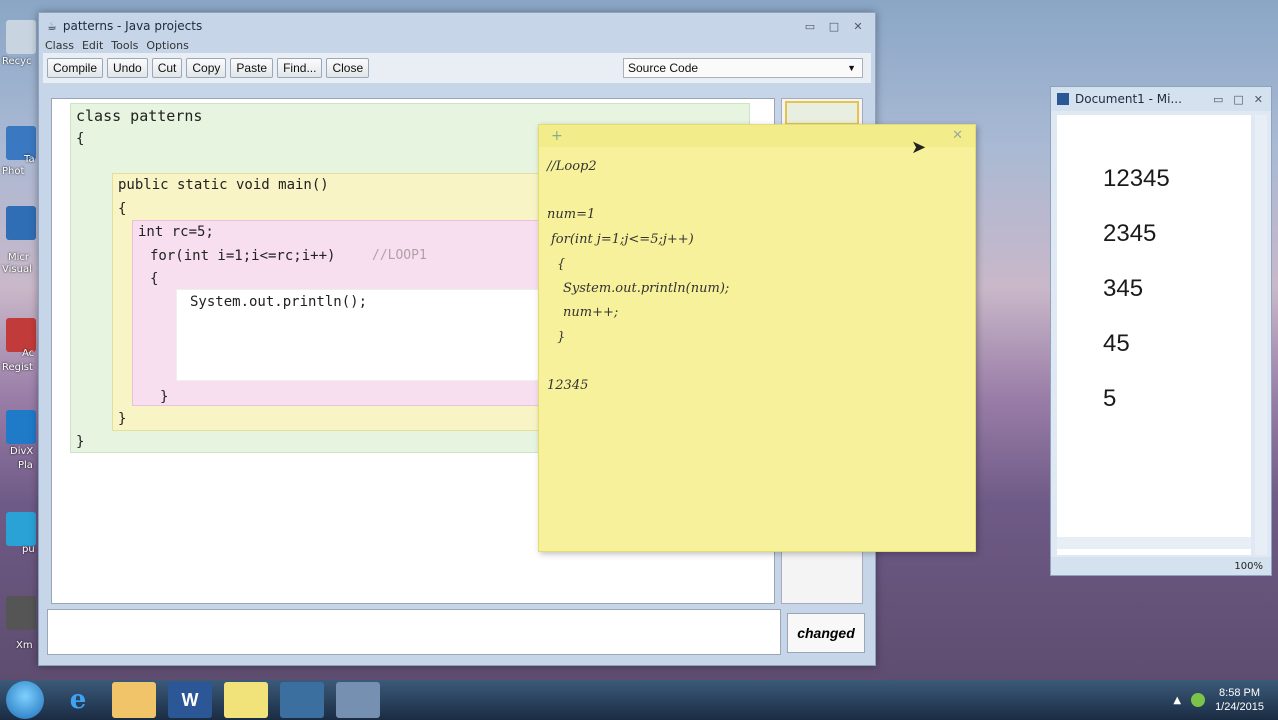 The image size is (1278, 720). Describe the element at coordinates (190, 700) in the screenshot. I see `word-icon: W` at that location.